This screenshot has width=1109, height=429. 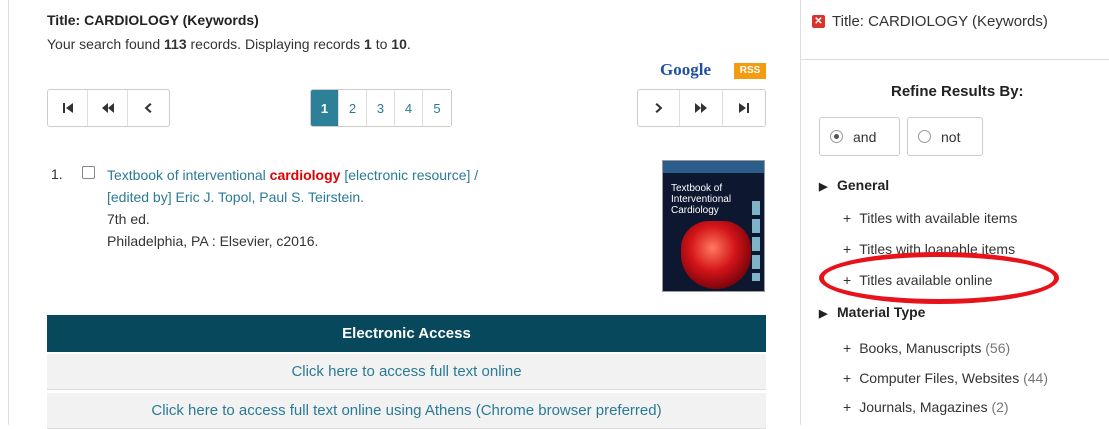 What do you see at coordinates (929, 249) in the screenshot?
I see `facet-loanable-items: + Titles with loanable items` at bounding box center [929, 249].